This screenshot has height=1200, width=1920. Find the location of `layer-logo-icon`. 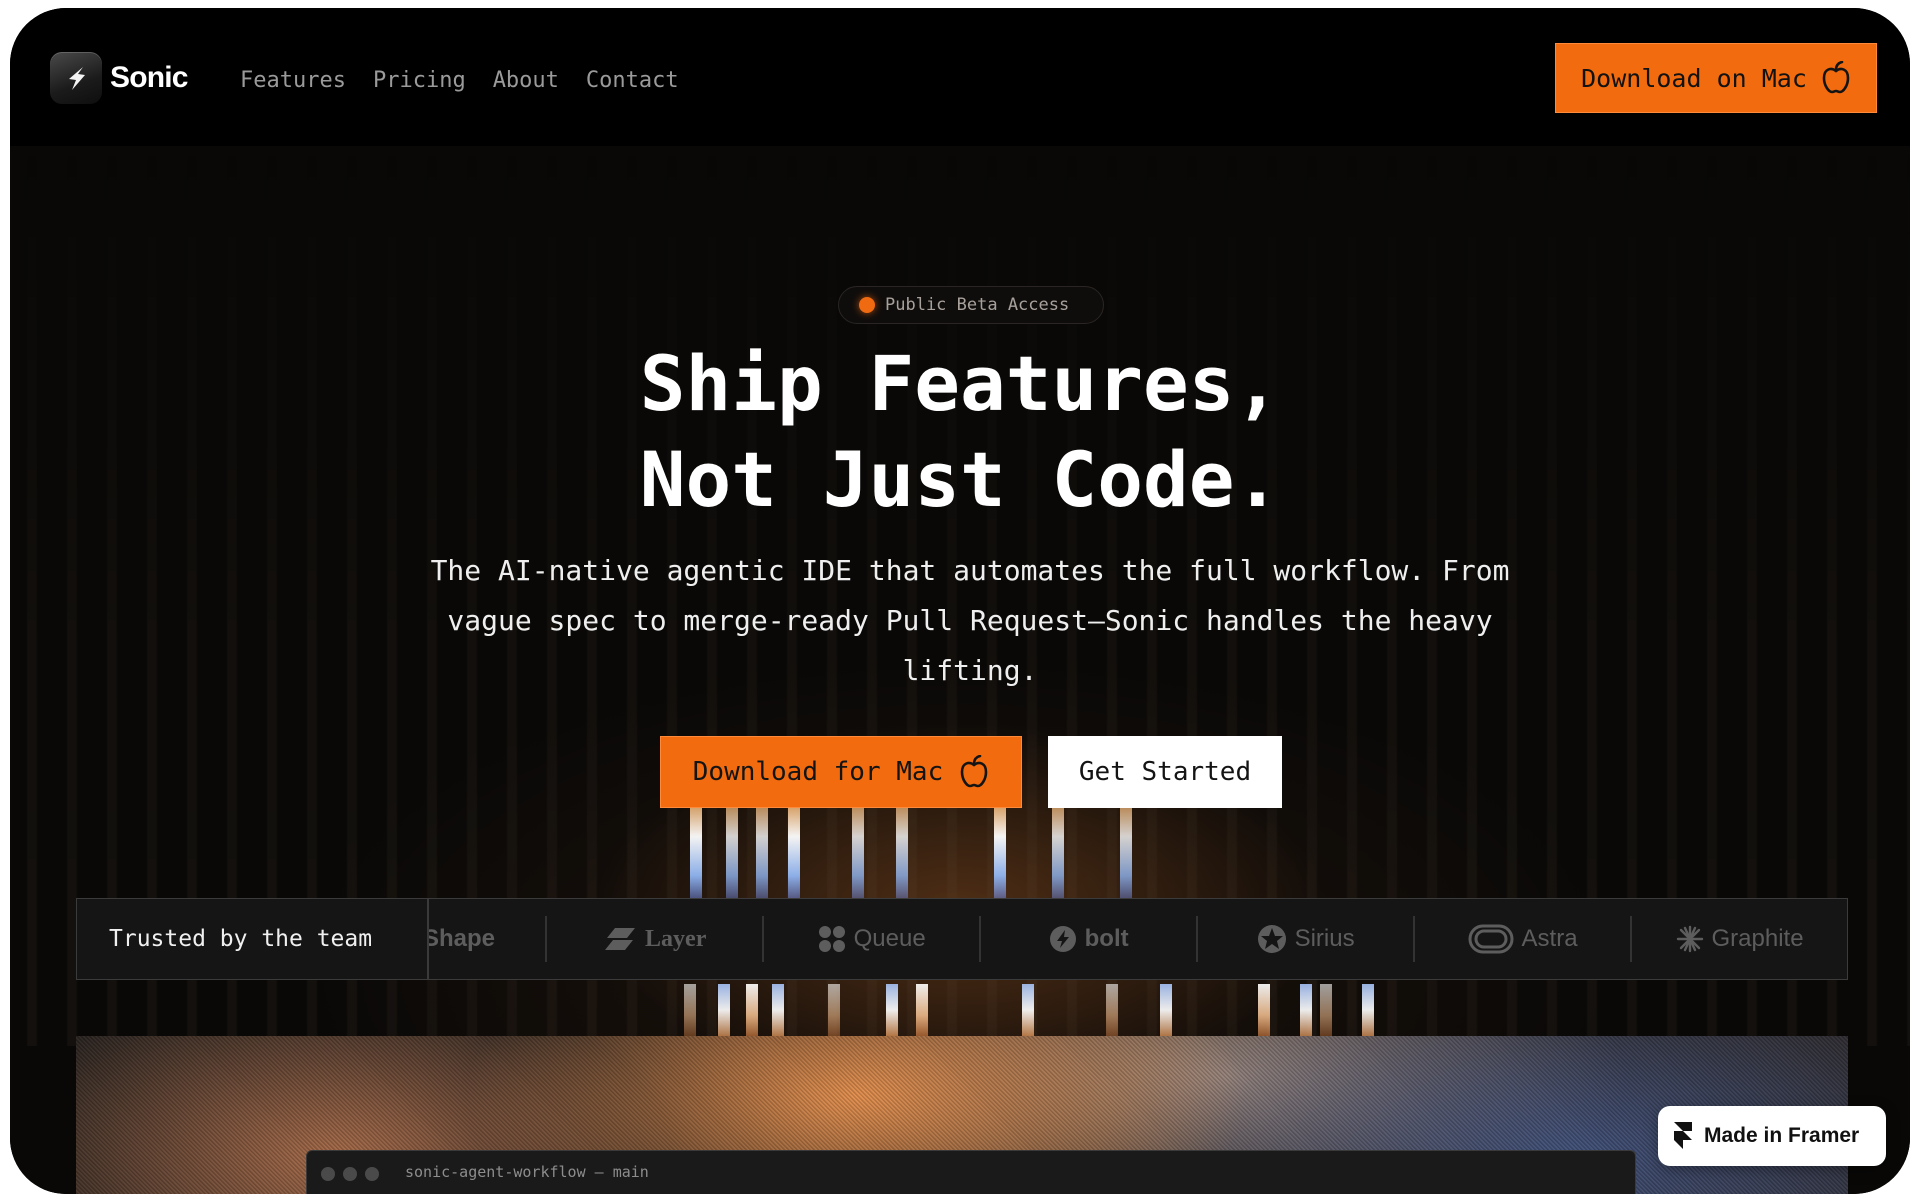

layer-logo-icon is located at coordinates (620, 939).